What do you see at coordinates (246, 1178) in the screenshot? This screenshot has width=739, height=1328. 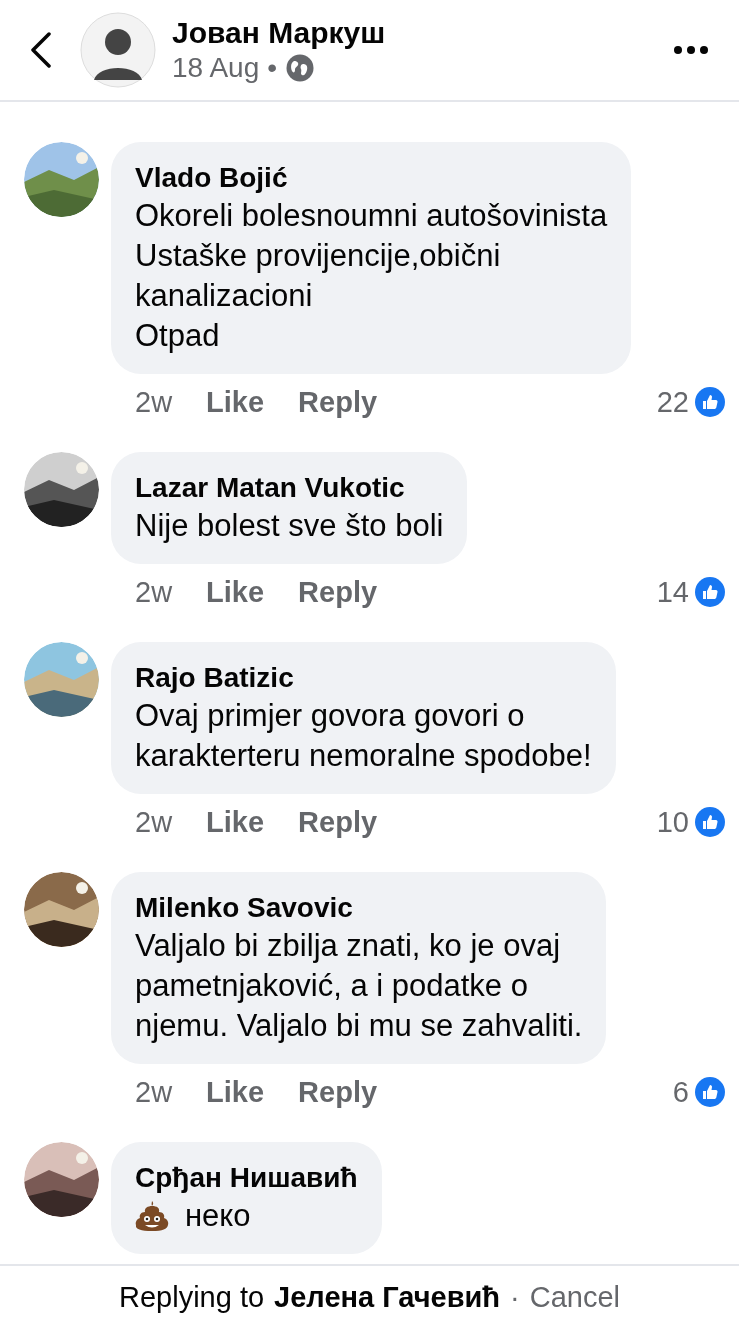 I see `comment-author: Срђан Нишавић` at bounding box center [246, 1178].